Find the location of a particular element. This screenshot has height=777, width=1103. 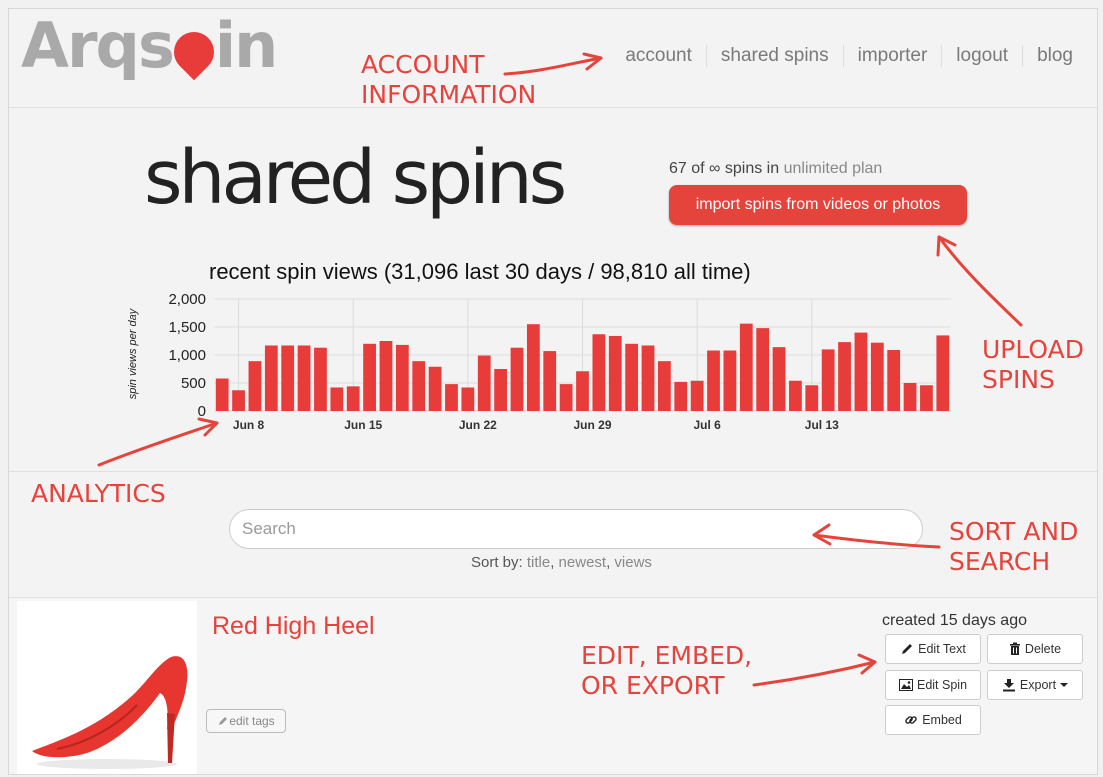

caret-down-icon is located at coordinates (1064, 685).